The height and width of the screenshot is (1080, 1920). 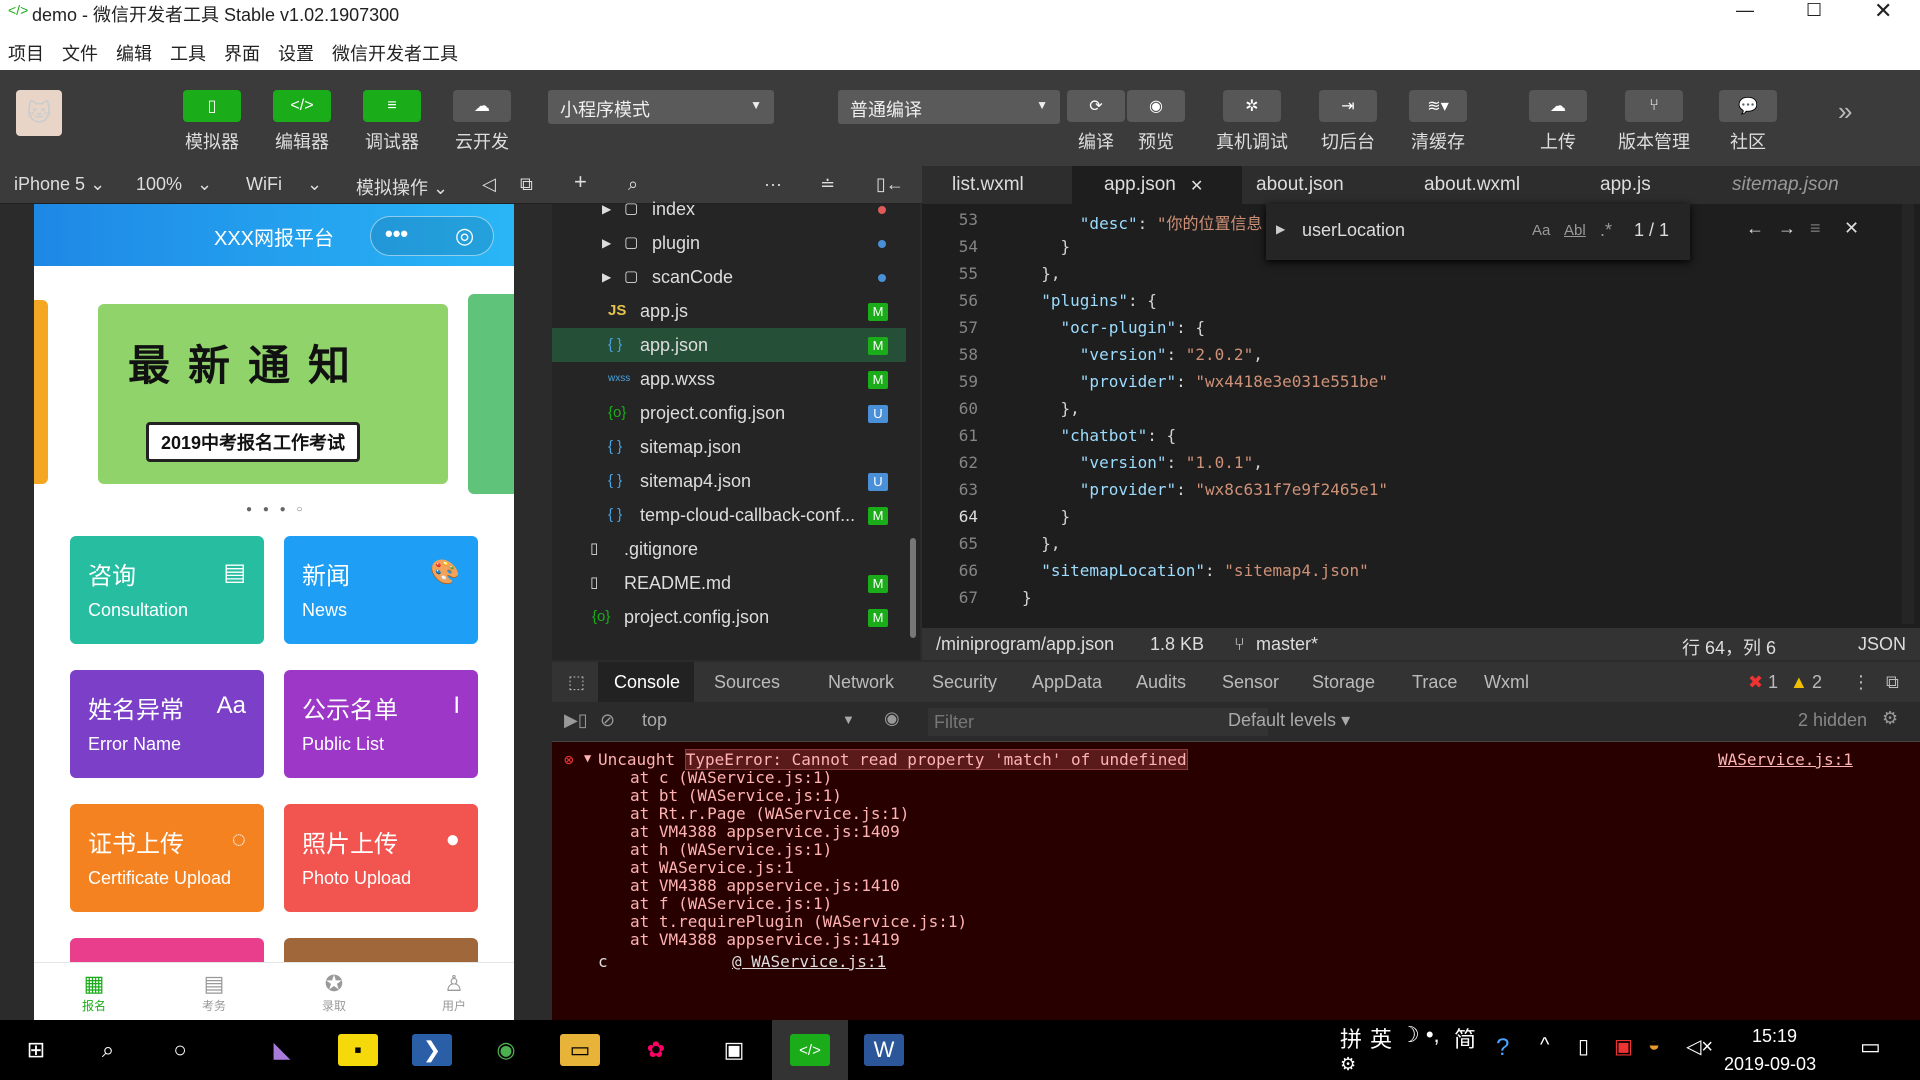 What do you see at coordinates (1755, 228) in the screenshot?
I see `prev-match-icon: ←` at bounding box center [1755, 228].